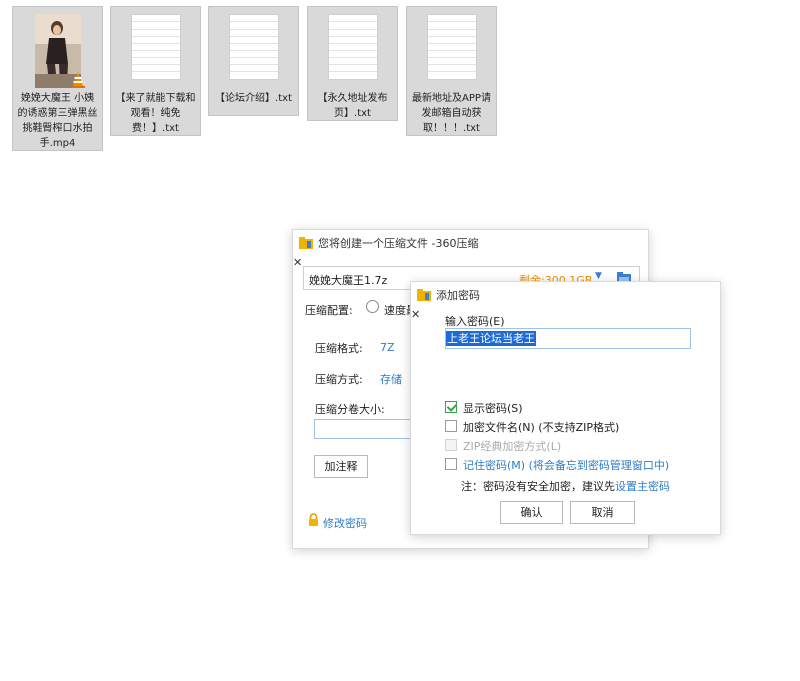 This screenshot has width=800, height=681. I want to click on file-name: 娩娩大魔王 小姨的诱惑第三弹黑丝挑鞋臀榨口水拍手.mp4, so click(57, 121).